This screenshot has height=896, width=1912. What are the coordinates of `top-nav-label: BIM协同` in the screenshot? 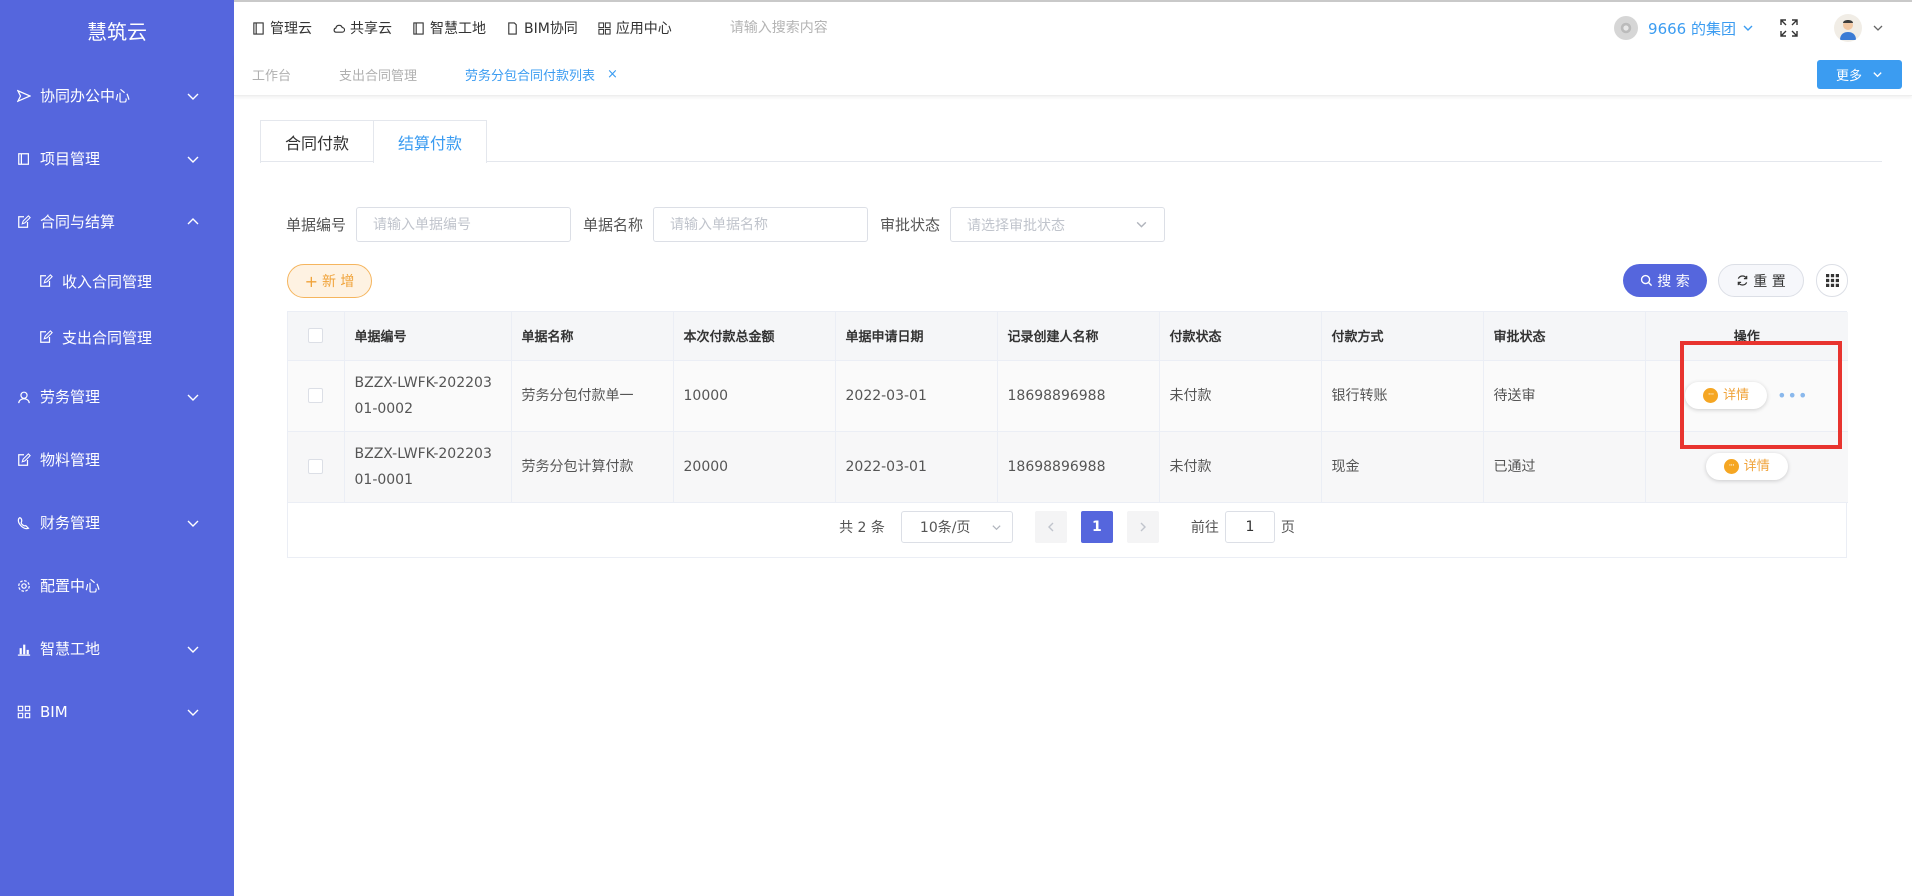 It's located at (551, 29).